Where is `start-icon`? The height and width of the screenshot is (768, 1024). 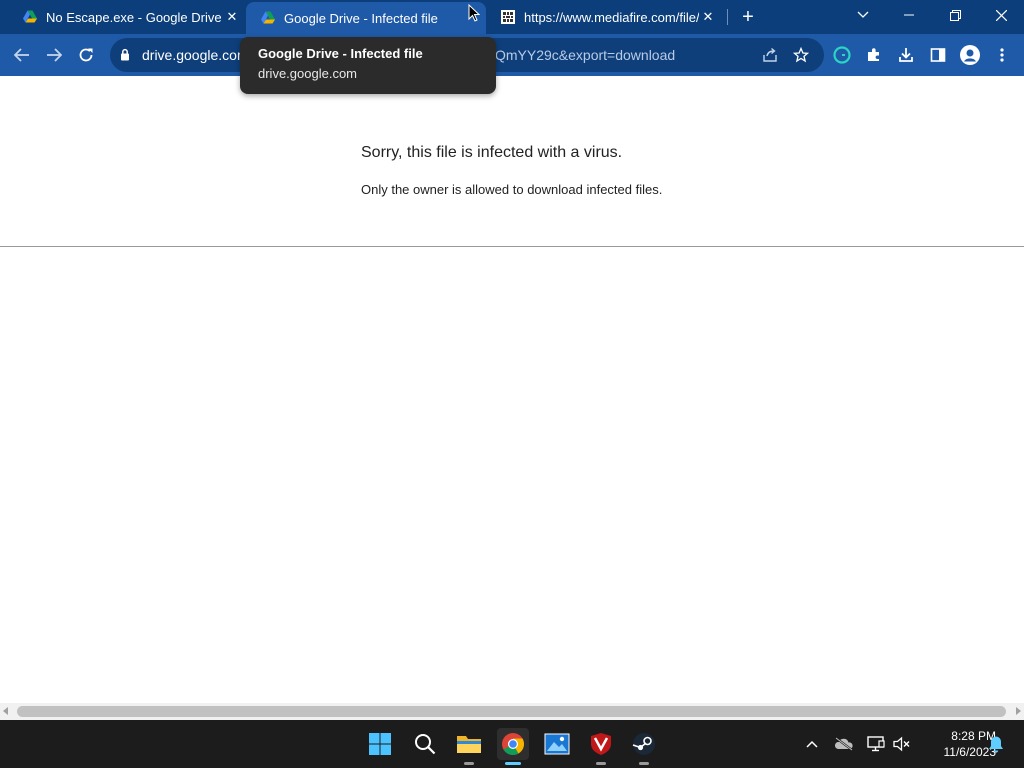
start-icon is located at coordinates (380, 744).